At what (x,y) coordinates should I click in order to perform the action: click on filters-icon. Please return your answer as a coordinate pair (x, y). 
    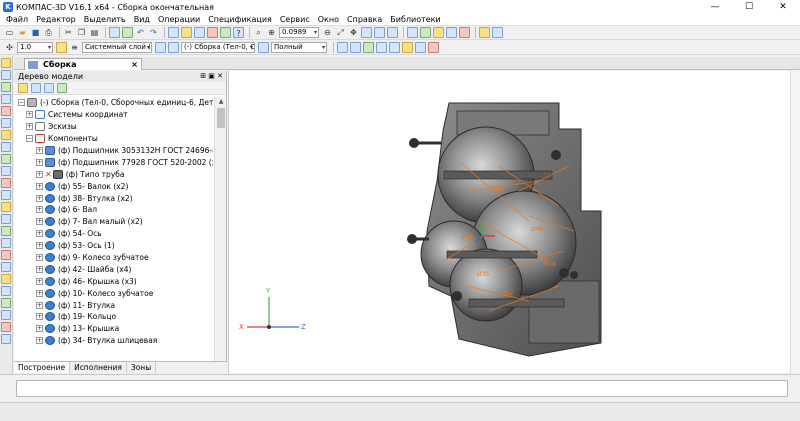
    Looking at the image, I should click on (6, 279).